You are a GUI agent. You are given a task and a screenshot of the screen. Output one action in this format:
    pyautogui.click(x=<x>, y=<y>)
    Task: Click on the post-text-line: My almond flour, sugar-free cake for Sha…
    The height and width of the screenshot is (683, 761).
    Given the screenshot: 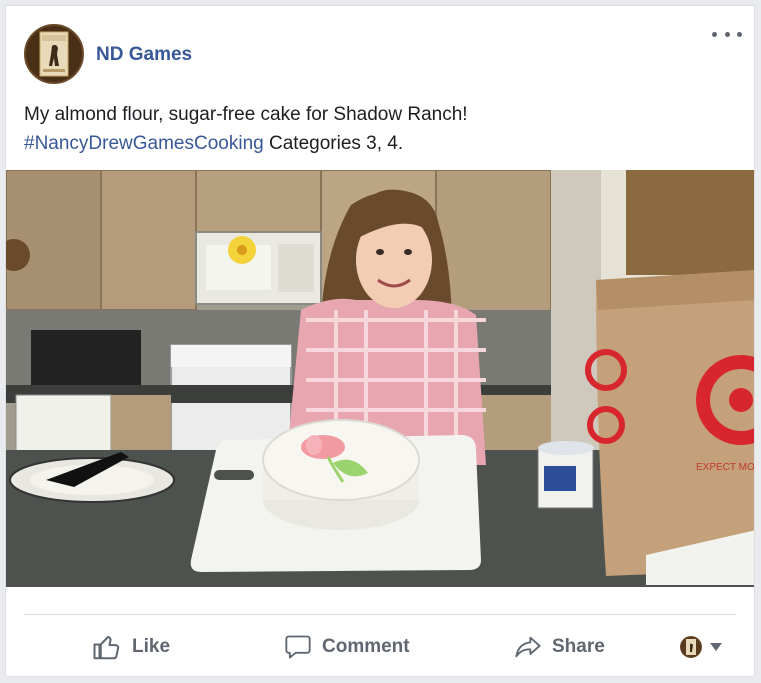 What is the action you would take?
    pyautogui.click(x=246, y=114)
    